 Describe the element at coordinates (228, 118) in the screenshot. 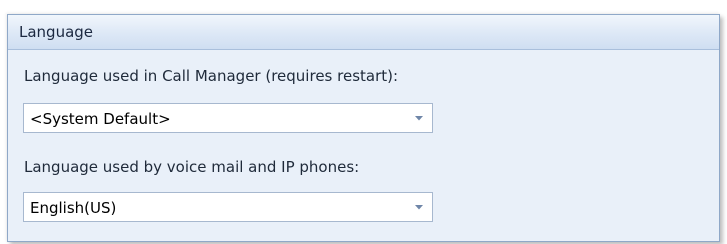

I see `call-manager-language-dropdown: <System Default>` at that location.